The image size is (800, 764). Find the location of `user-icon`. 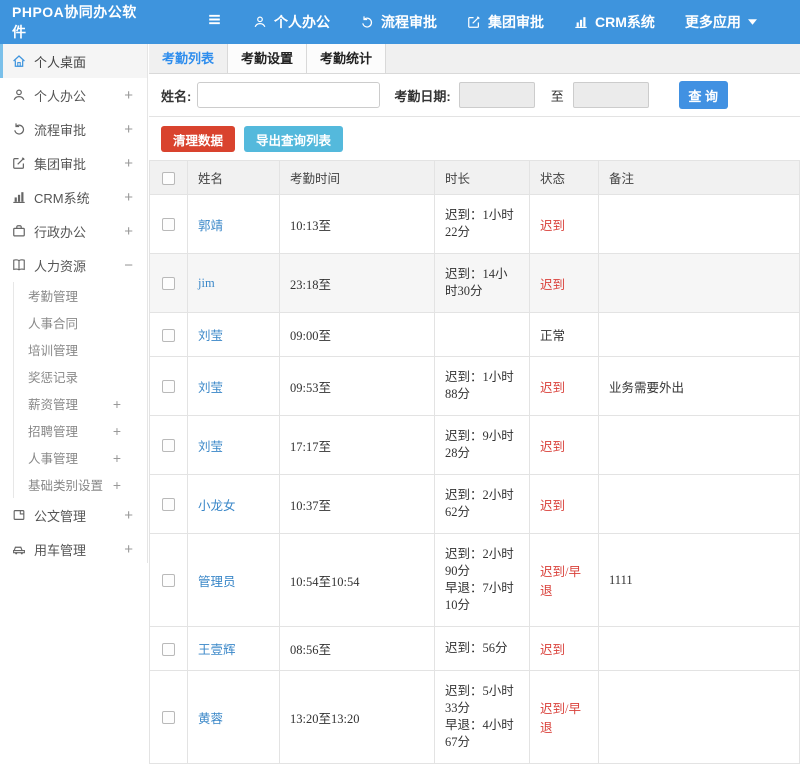

user-icon is located at coordinates (260, 22).